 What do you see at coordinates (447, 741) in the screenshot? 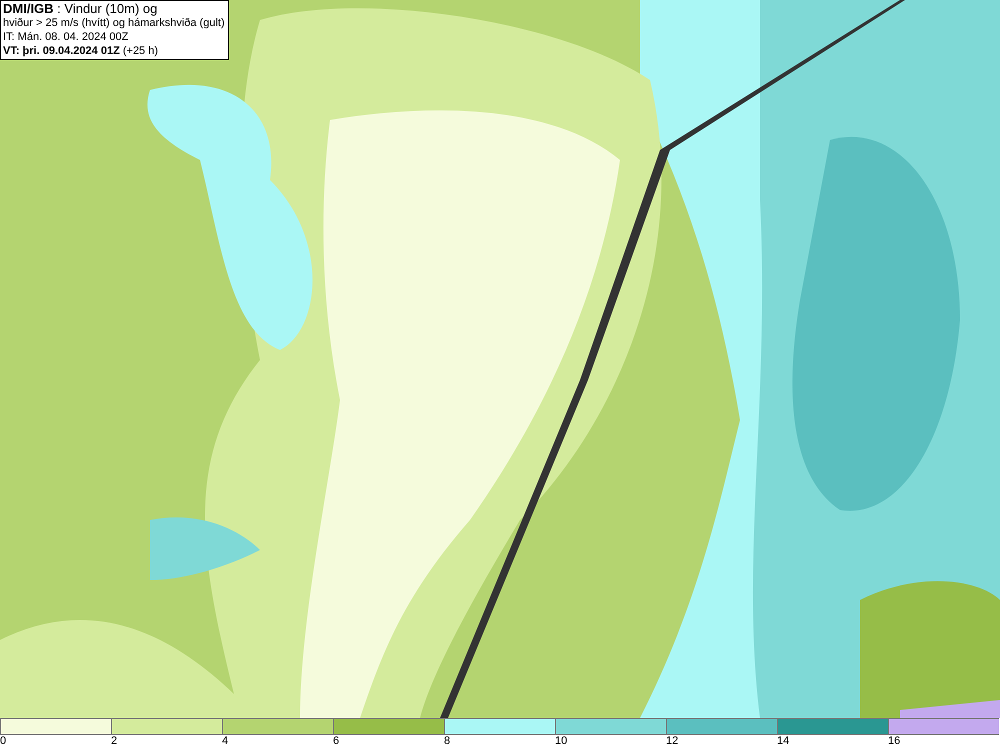
I see `legend-label: 8` at bounding box center [447, 741].